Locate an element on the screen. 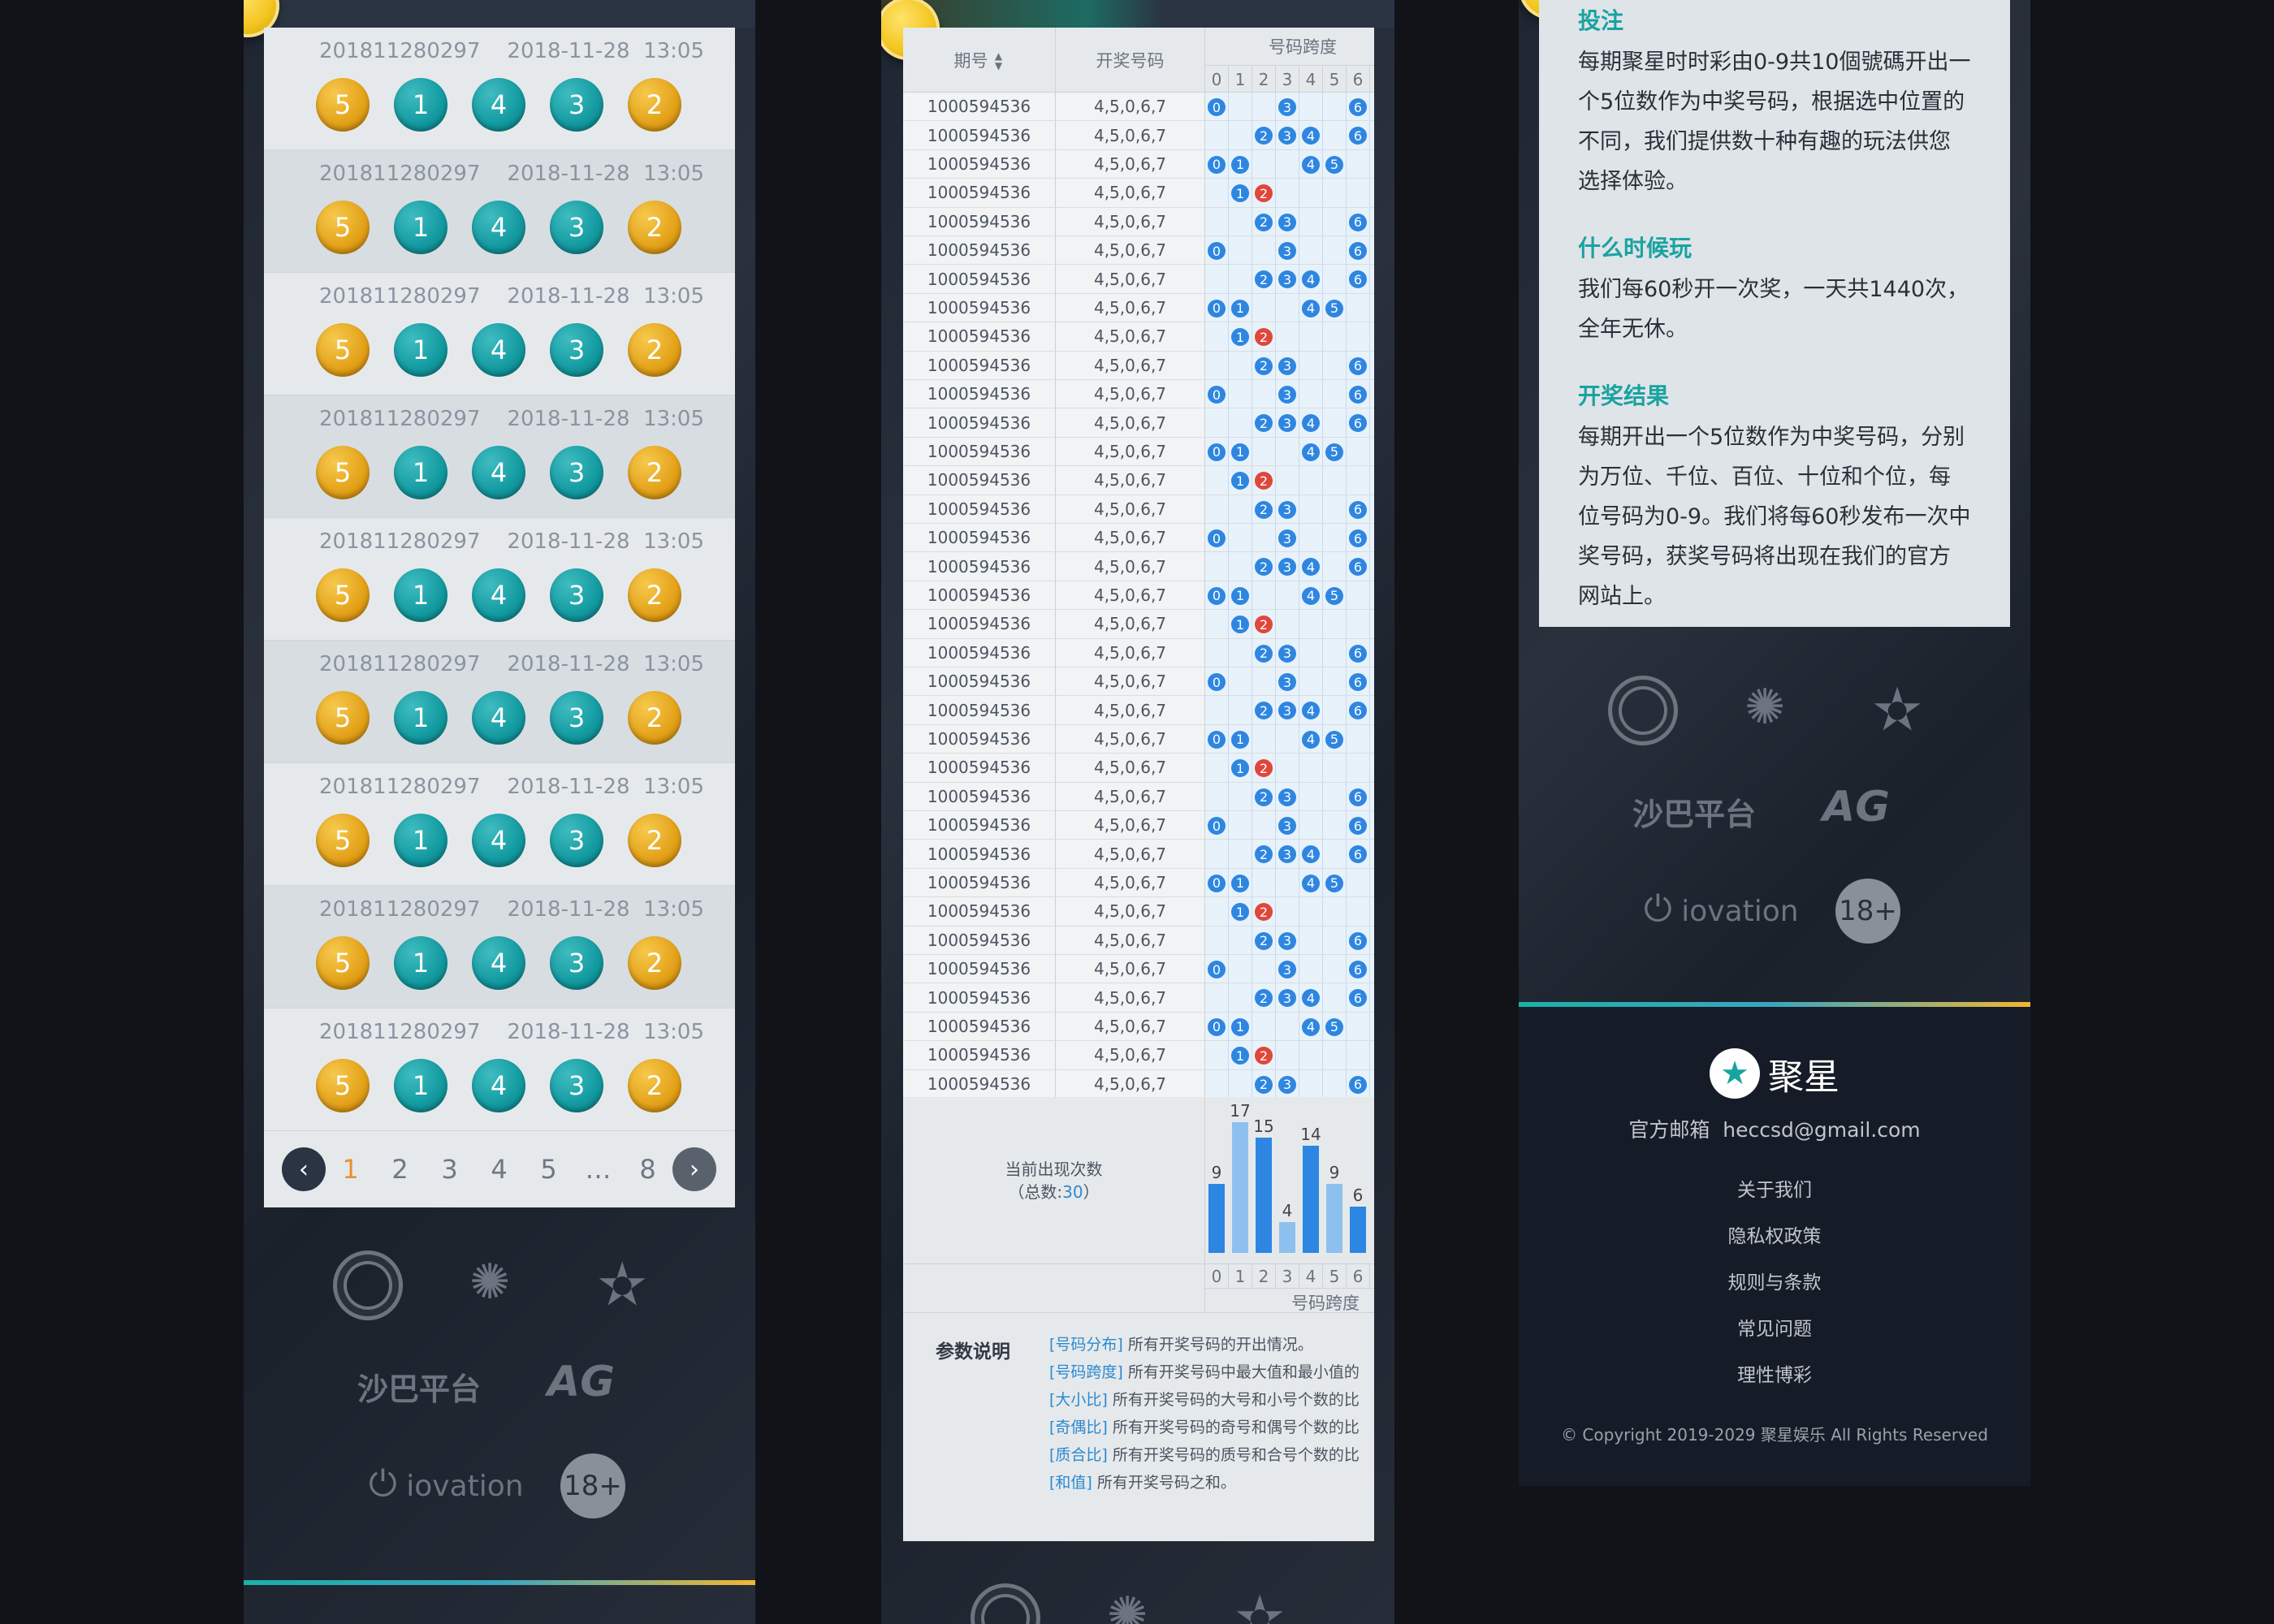 The image size is (2274, 1624). page-number: 3 is located at coordinates (449, 1170).